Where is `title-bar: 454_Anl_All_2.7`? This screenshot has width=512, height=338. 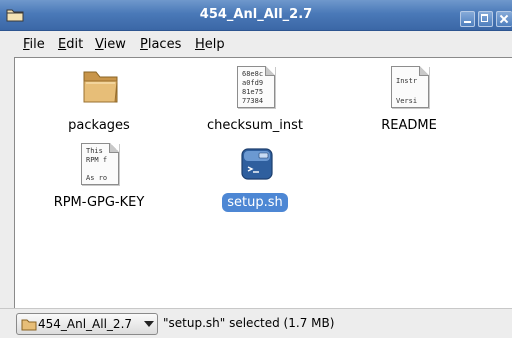 title-bar: 454_Anl_All_2.7 is located at coordinates (256, 15).